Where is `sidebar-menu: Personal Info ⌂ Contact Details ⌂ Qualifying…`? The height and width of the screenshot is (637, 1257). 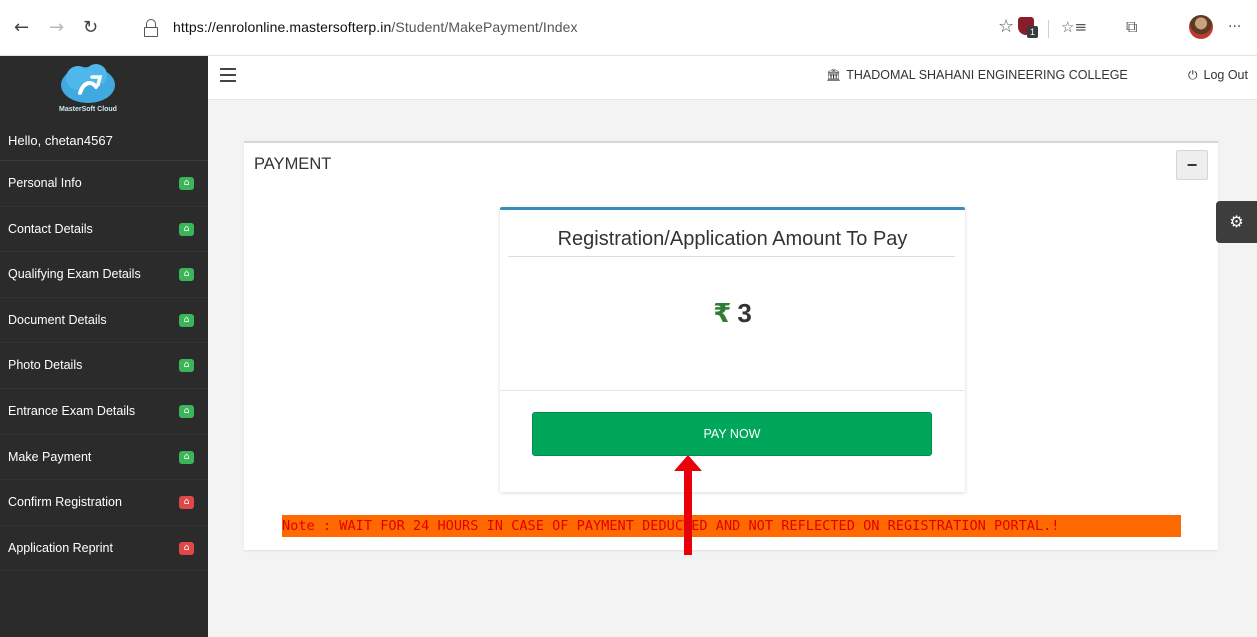
sidebar-menu: Personal Info ⌂ Contact Details ⌂ Qualifying… is located at coordinates (104, 366).